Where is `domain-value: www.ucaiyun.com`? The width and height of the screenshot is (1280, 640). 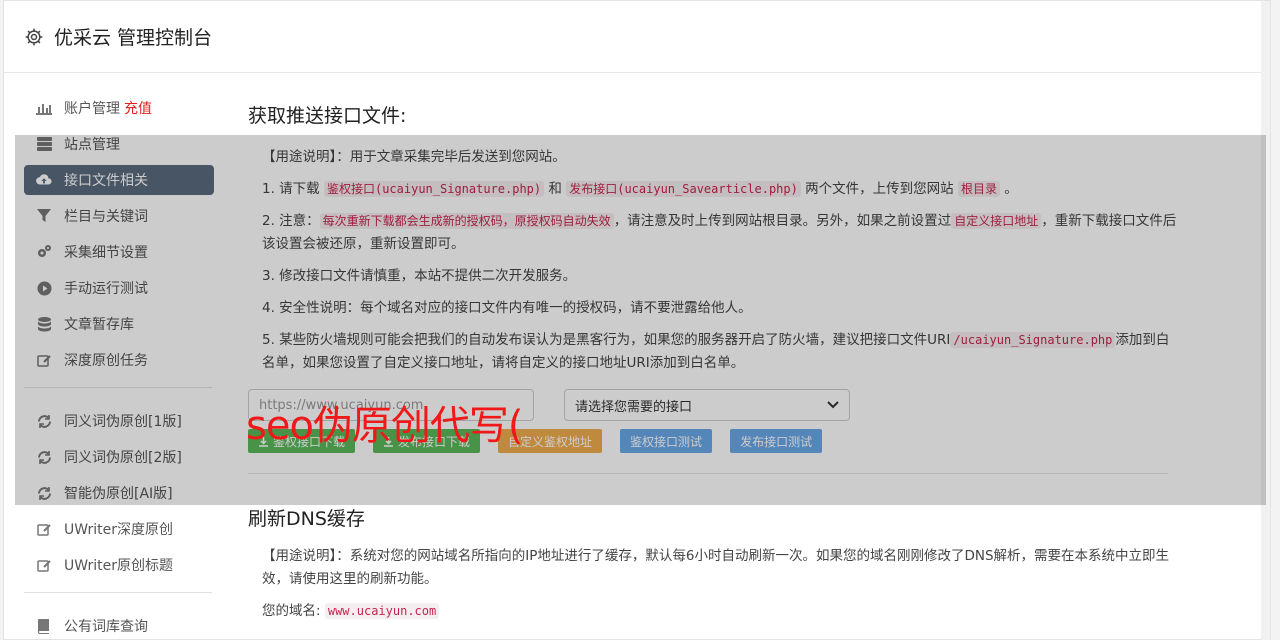 domain-value: www.ucaiyun.com is located at coordinates (382, 611).